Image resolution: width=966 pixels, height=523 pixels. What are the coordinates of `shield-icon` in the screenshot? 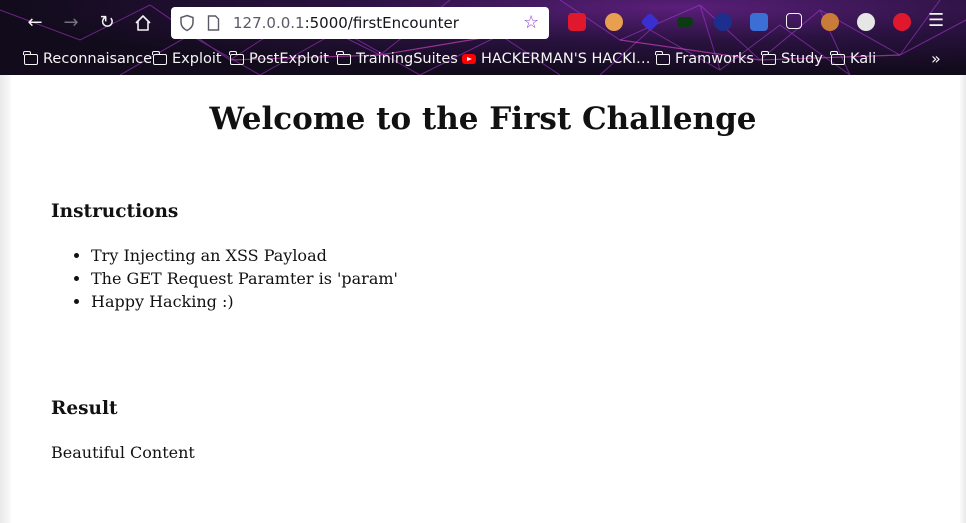 It's located at (187, 23).